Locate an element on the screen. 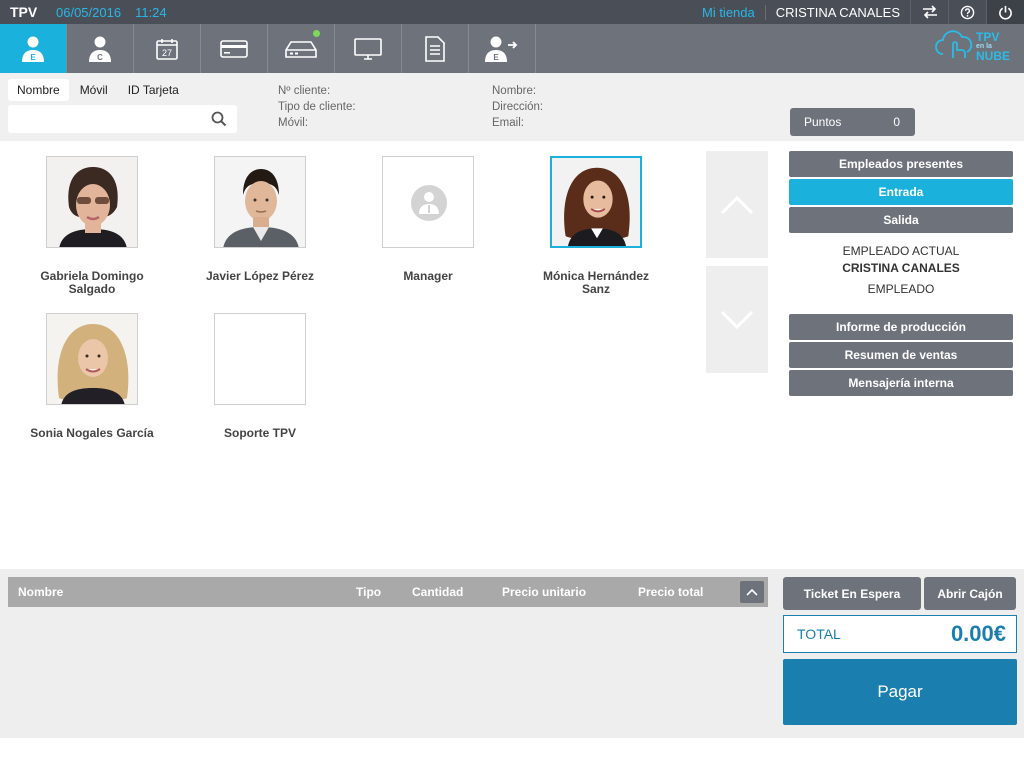 The image size is (1024, 768). pay-button: Pagar is located at coordinates (900, 692).